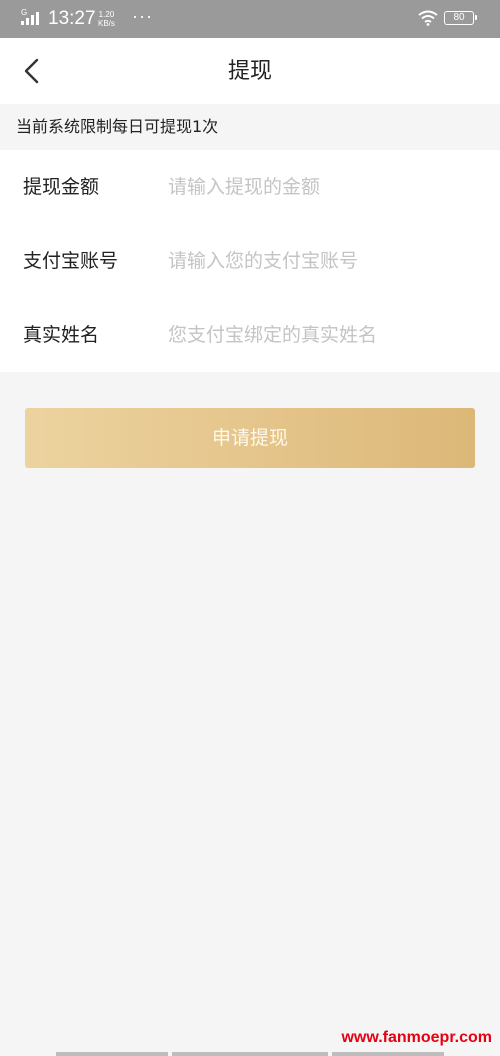  I want to click on real-name-row: 真实姓名, so click(250, 335).